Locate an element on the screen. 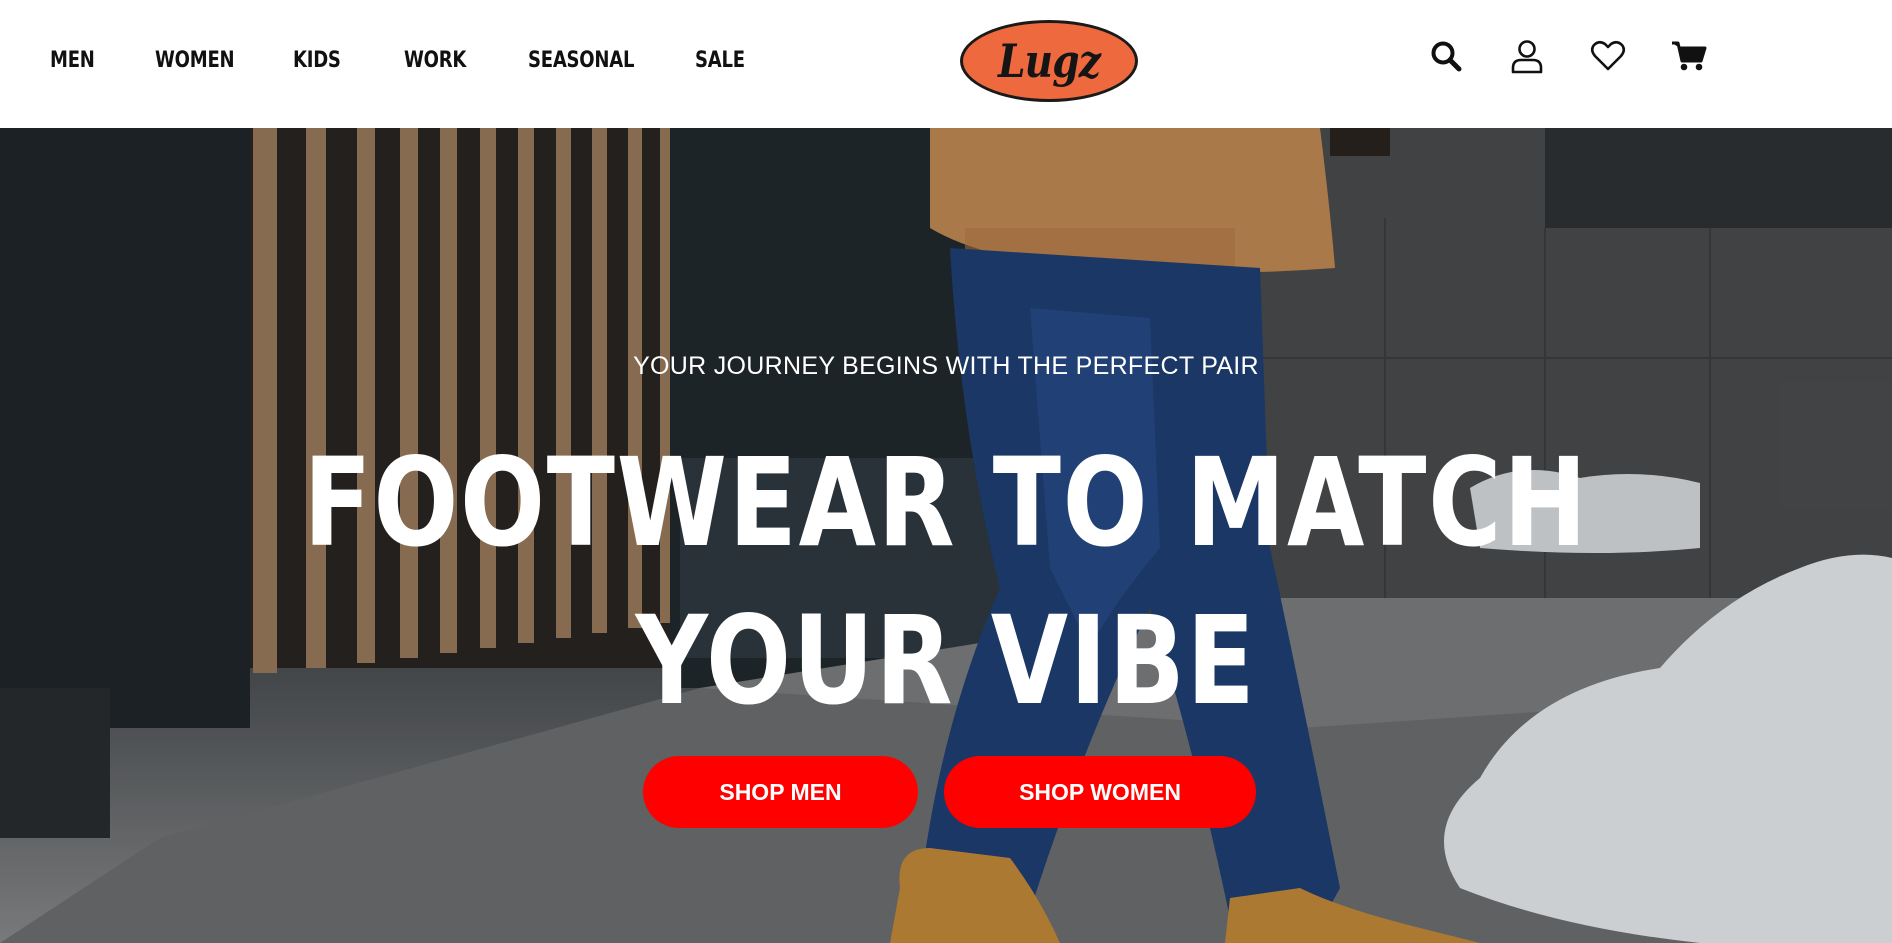 This screenshot has height=943, width=1892. brand-logo-text: Lugz is located at coordinates (1049, 61).